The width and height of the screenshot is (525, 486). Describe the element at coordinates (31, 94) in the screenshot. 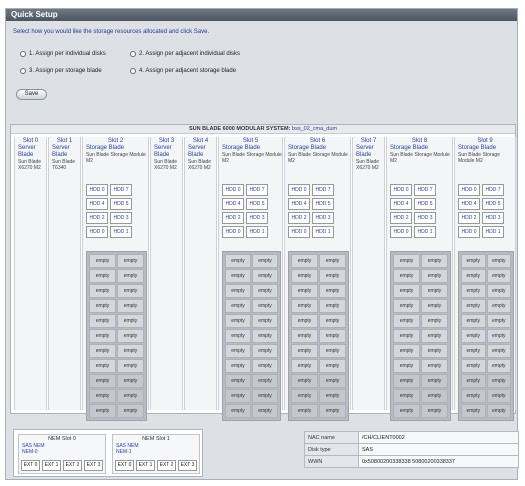

I see `save-button: Save` at that location.